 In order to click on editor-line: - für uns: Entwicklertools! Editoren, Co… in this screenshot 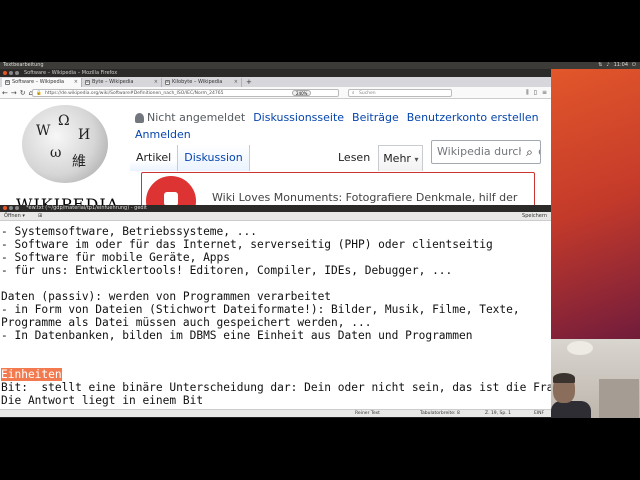, I will do `click(227, 270)`.